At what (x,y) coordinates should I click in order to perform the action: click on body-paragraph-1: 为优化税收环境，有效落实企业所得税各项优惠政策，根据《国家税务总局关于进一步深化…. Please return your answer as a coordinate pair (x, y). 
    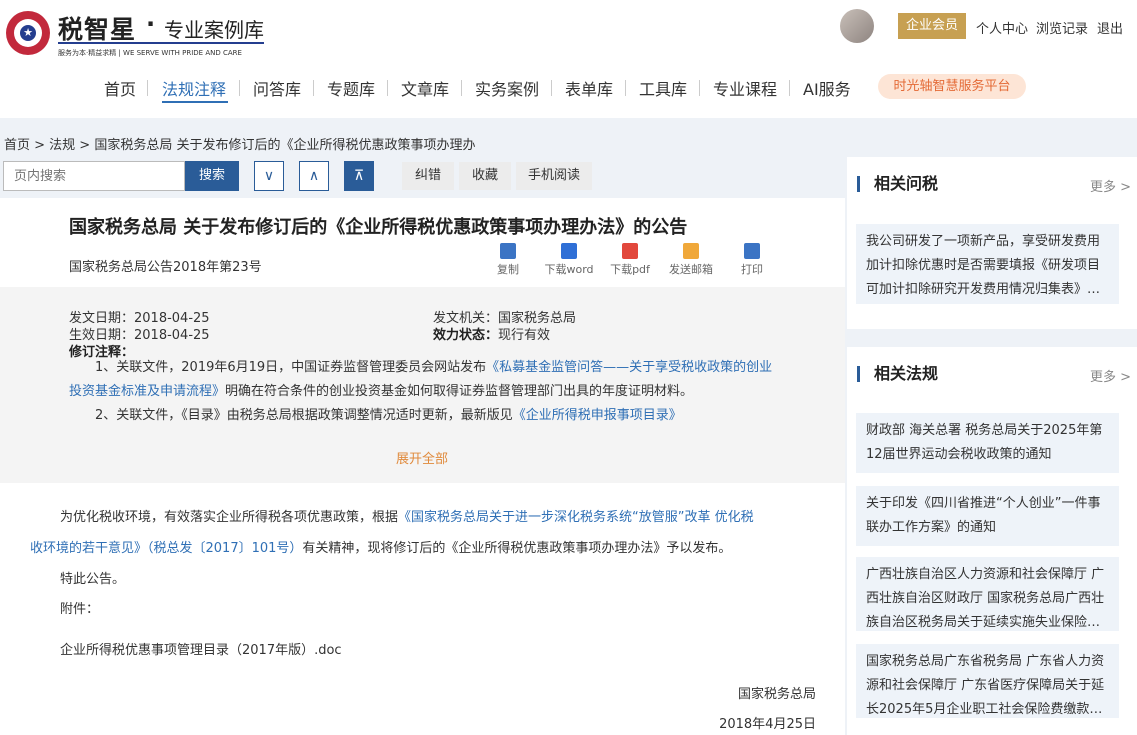
    Looking at the image, I should click on (407, 517).